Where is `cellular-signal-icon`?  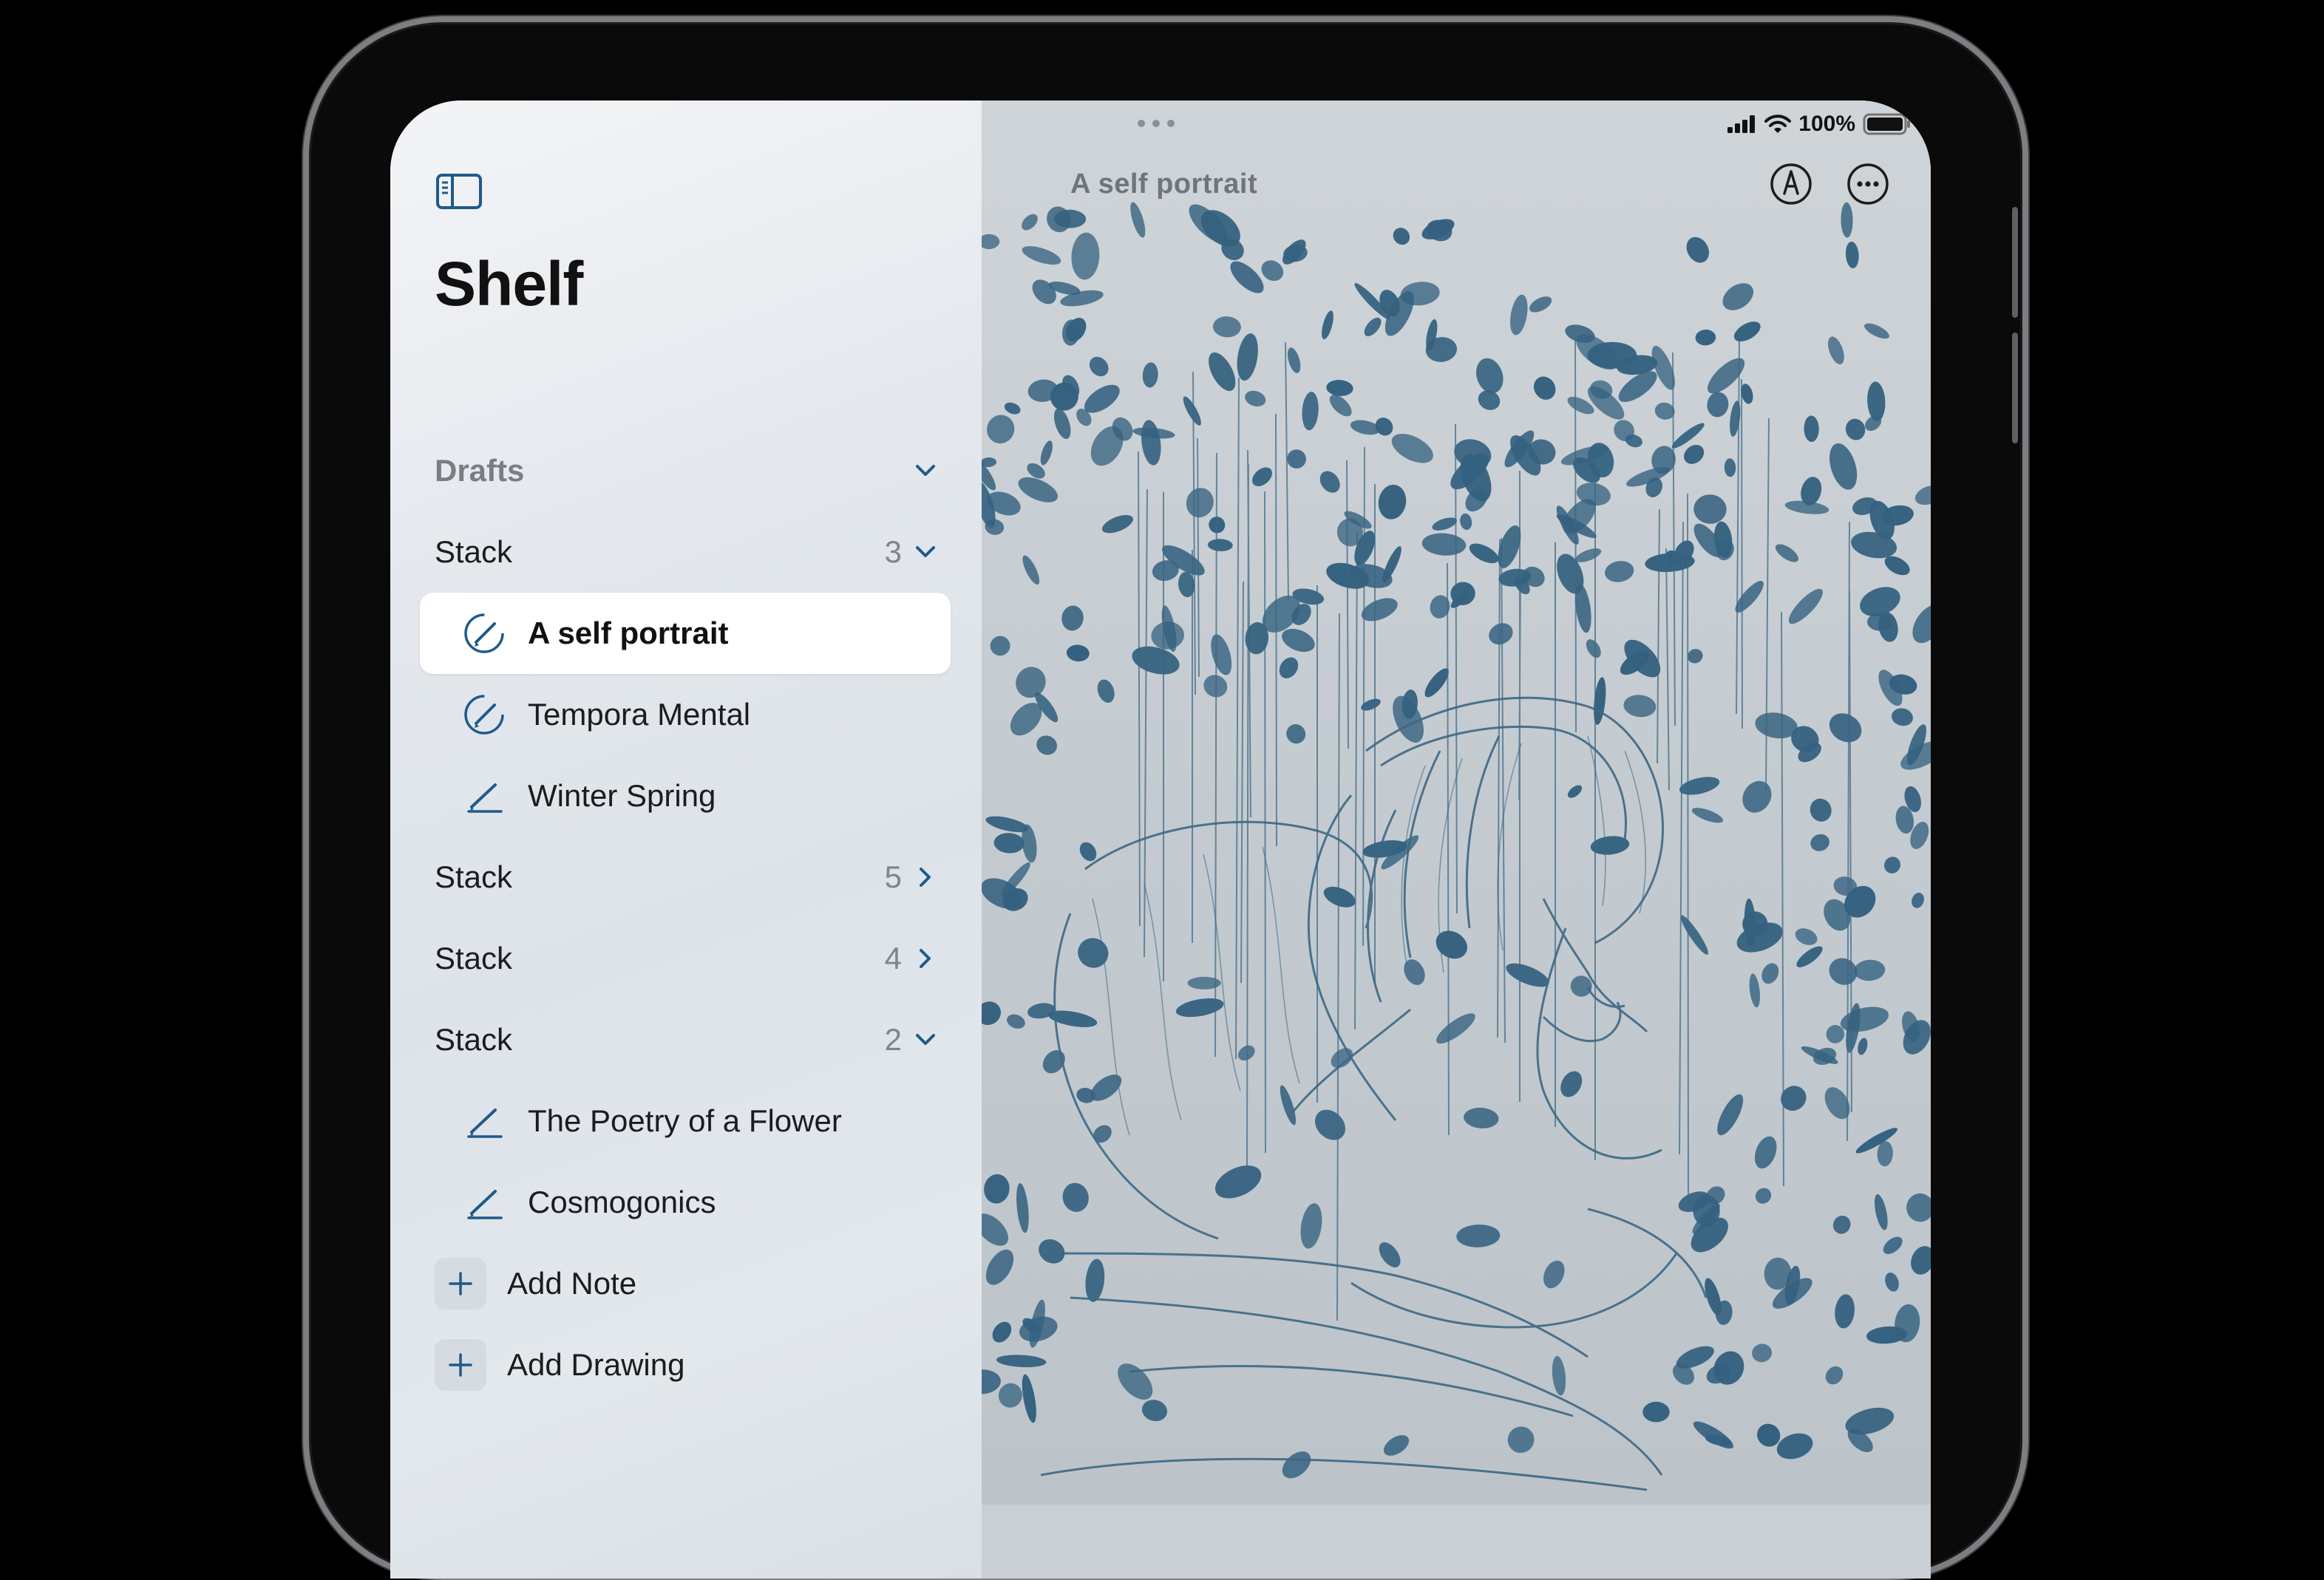 cellular-signal-icon is located at coordinates (1741, 124).